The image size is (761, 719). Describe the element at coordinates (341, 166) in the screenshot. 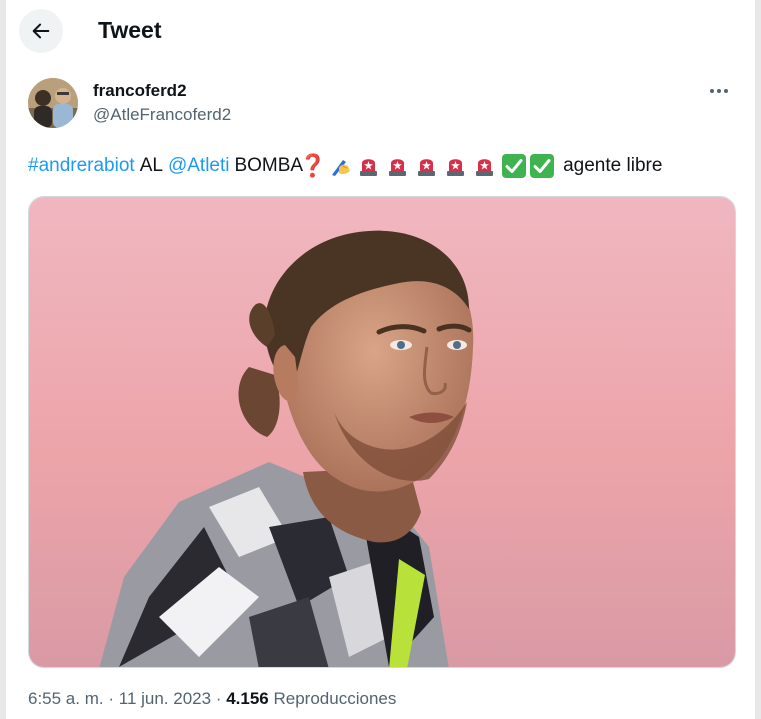

I see `writing-hand-emoji-icon` at that location.